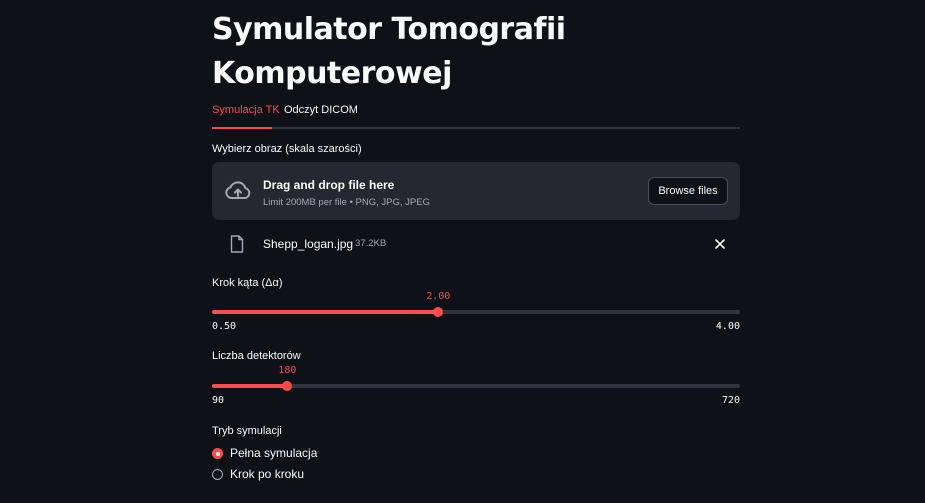 This screenshot has height=503, width=925. Describe the element at coordinates (242, 128) in the screenshot. I see `active-tab-indicator` at that location.